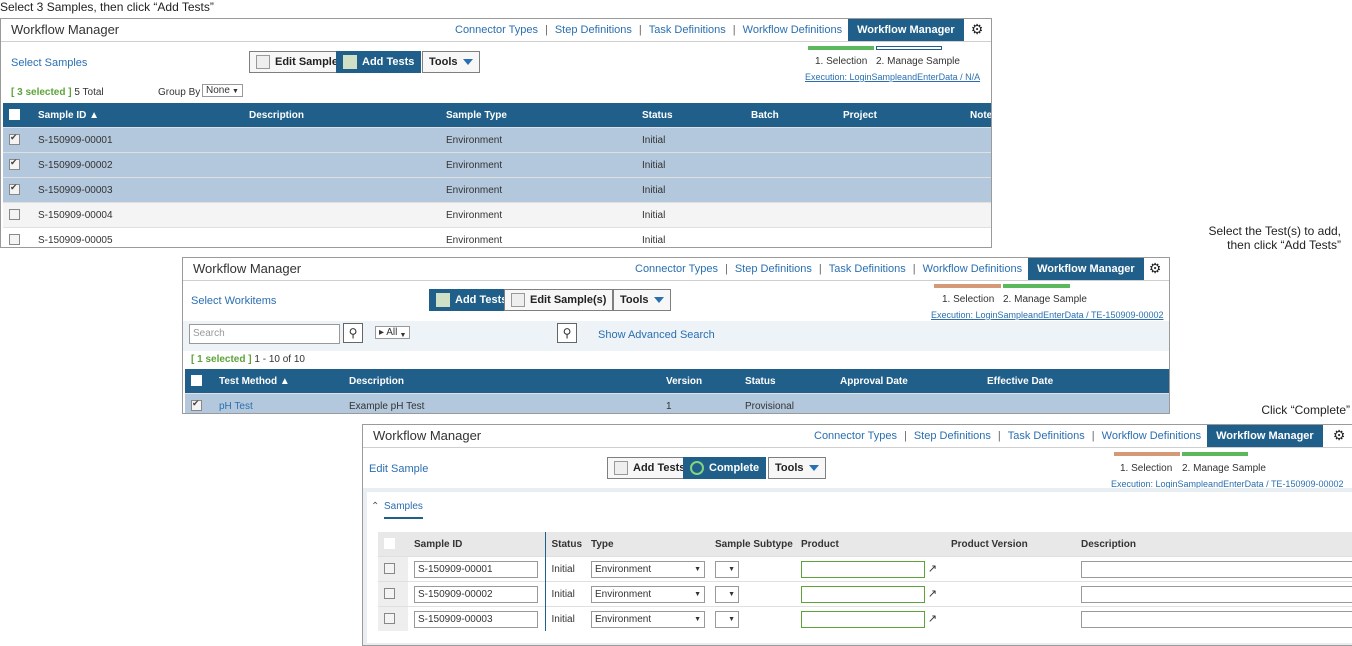 Image resolution: width=1352 pixels, height=646 pixels. Describe the element at coordinates (497, 237) in the screenshot. I see `table-row: S-150909-00005 Environment Initial` at that location.